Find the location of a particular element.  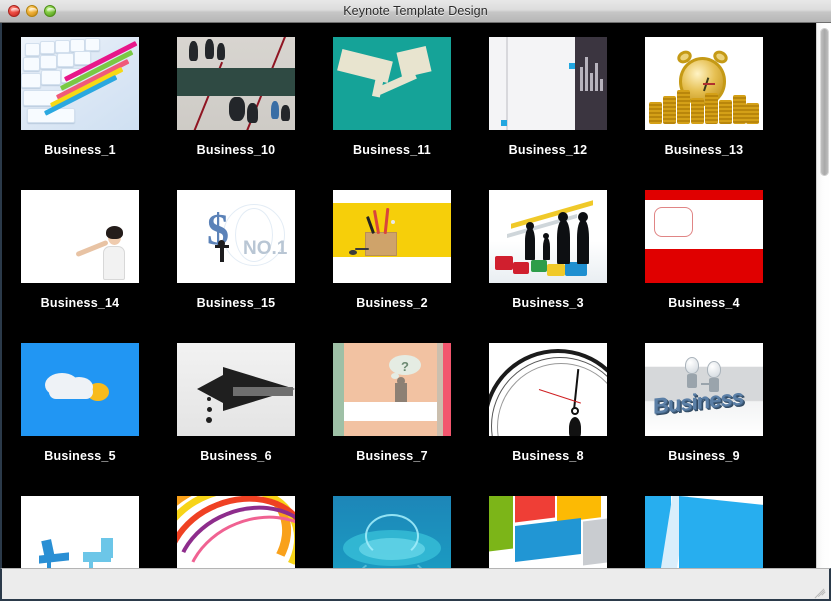

blue-diagonal-art is located at coordinates (704, 532).